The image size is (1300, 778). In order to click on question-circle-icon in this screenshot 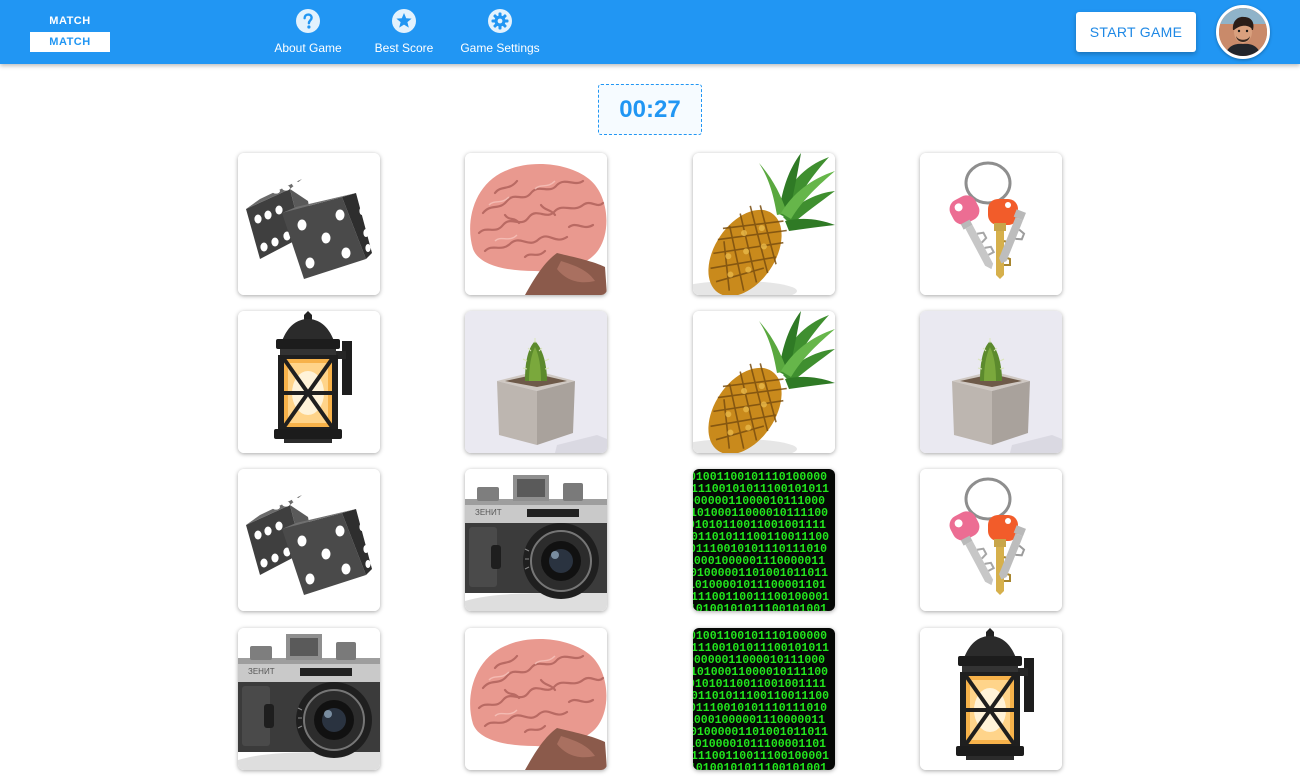, I will do `click(308, 21)`.